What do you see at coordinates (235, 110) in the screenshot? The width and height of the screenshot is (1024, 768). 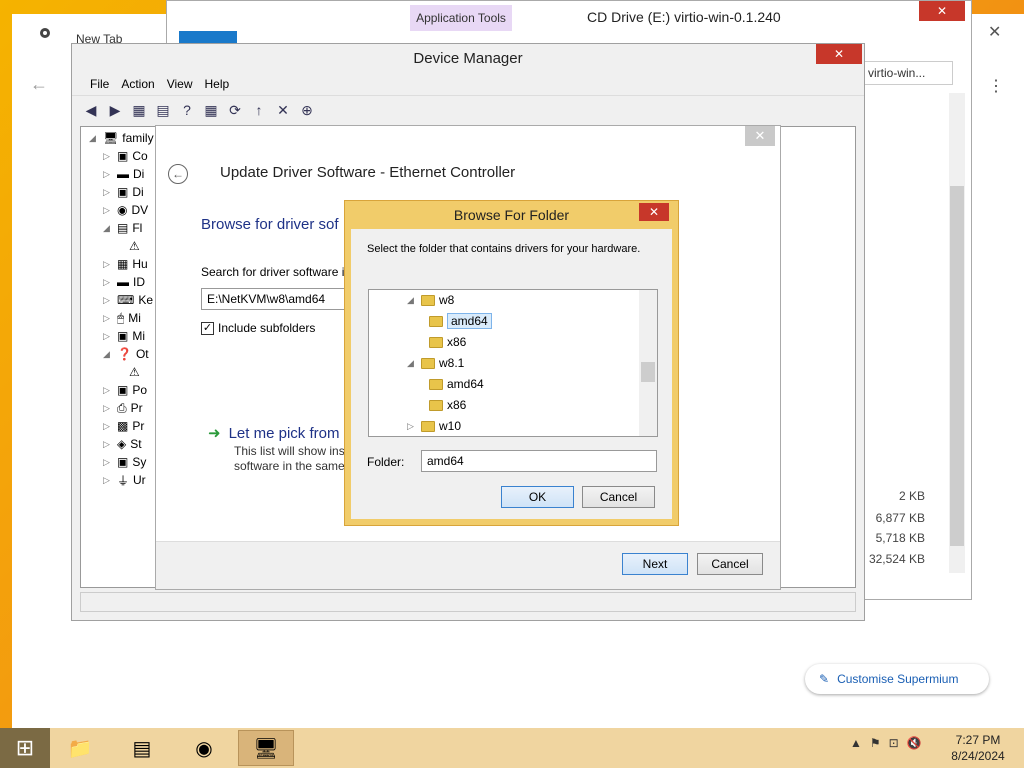 I see `scan-icon: ⟳` at bounding box center [235, 110].